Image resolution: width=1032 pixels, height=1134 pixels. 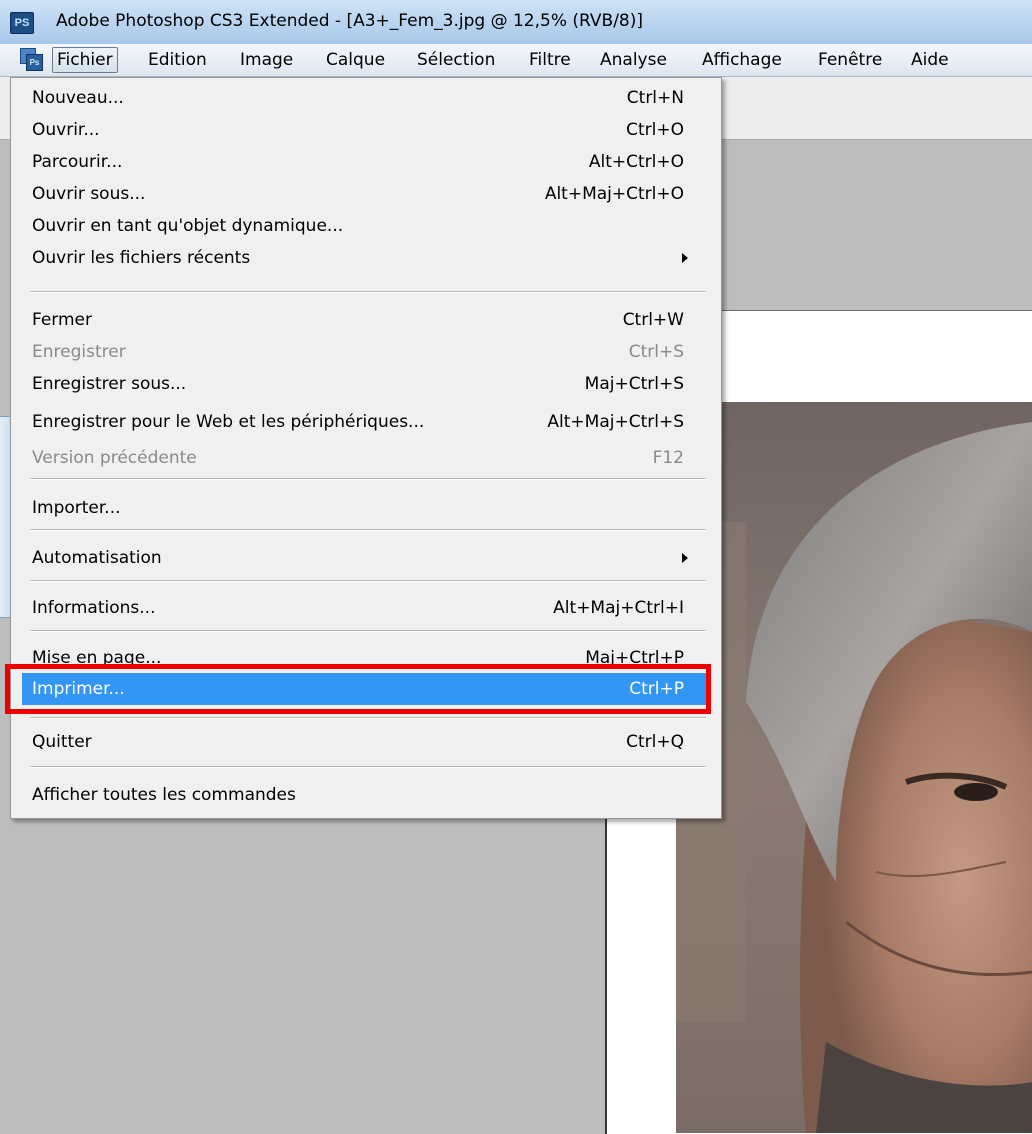 I want to click on menu-item-nouveau: Nouveau... Ctrl+N, so click(x=362, y=98).